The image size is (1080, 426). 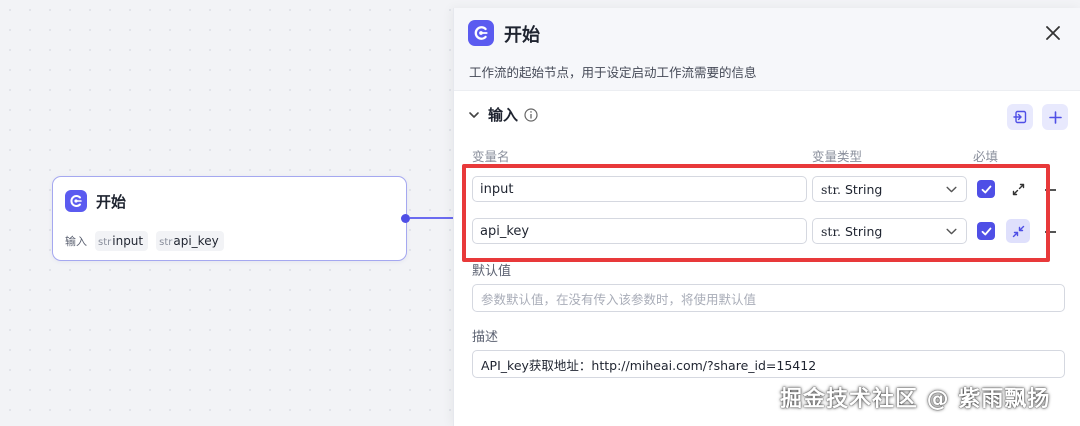 I want to click on start-node-header: 开始, so click(x=95, y=201).